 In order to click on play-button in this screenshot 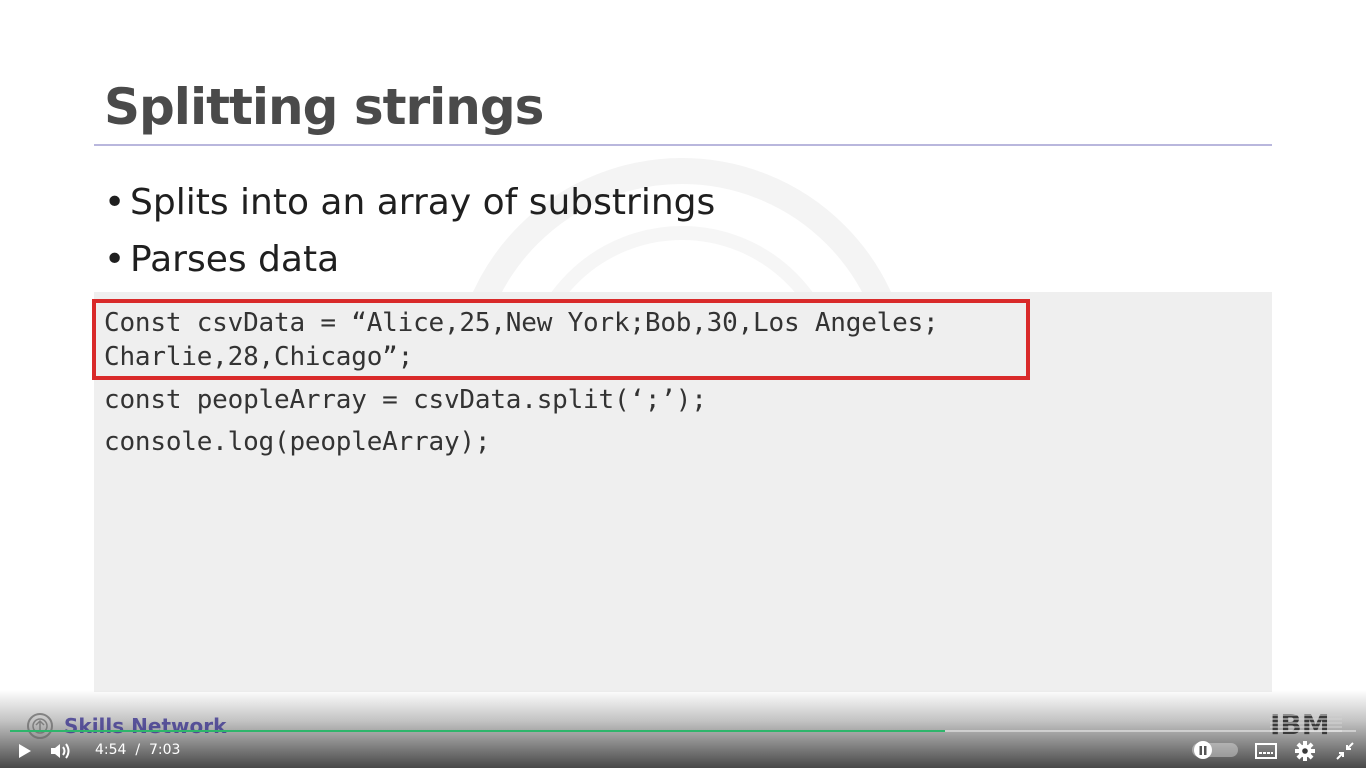, I will do `click(25, 751)`.